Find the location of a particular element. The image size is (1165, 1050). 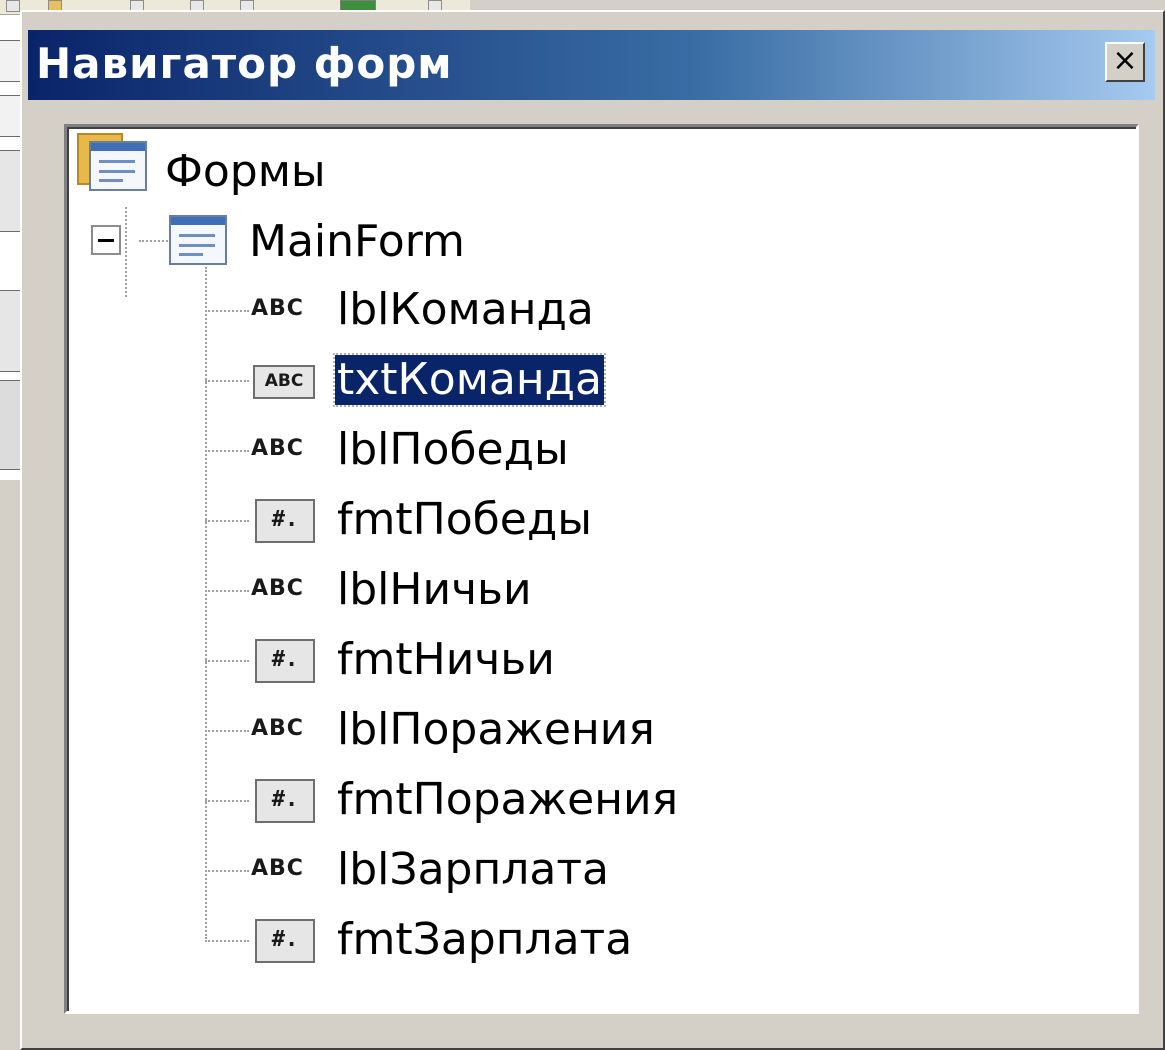

tree-node-label: lblЗарплата is located at coordinates (473, 870).